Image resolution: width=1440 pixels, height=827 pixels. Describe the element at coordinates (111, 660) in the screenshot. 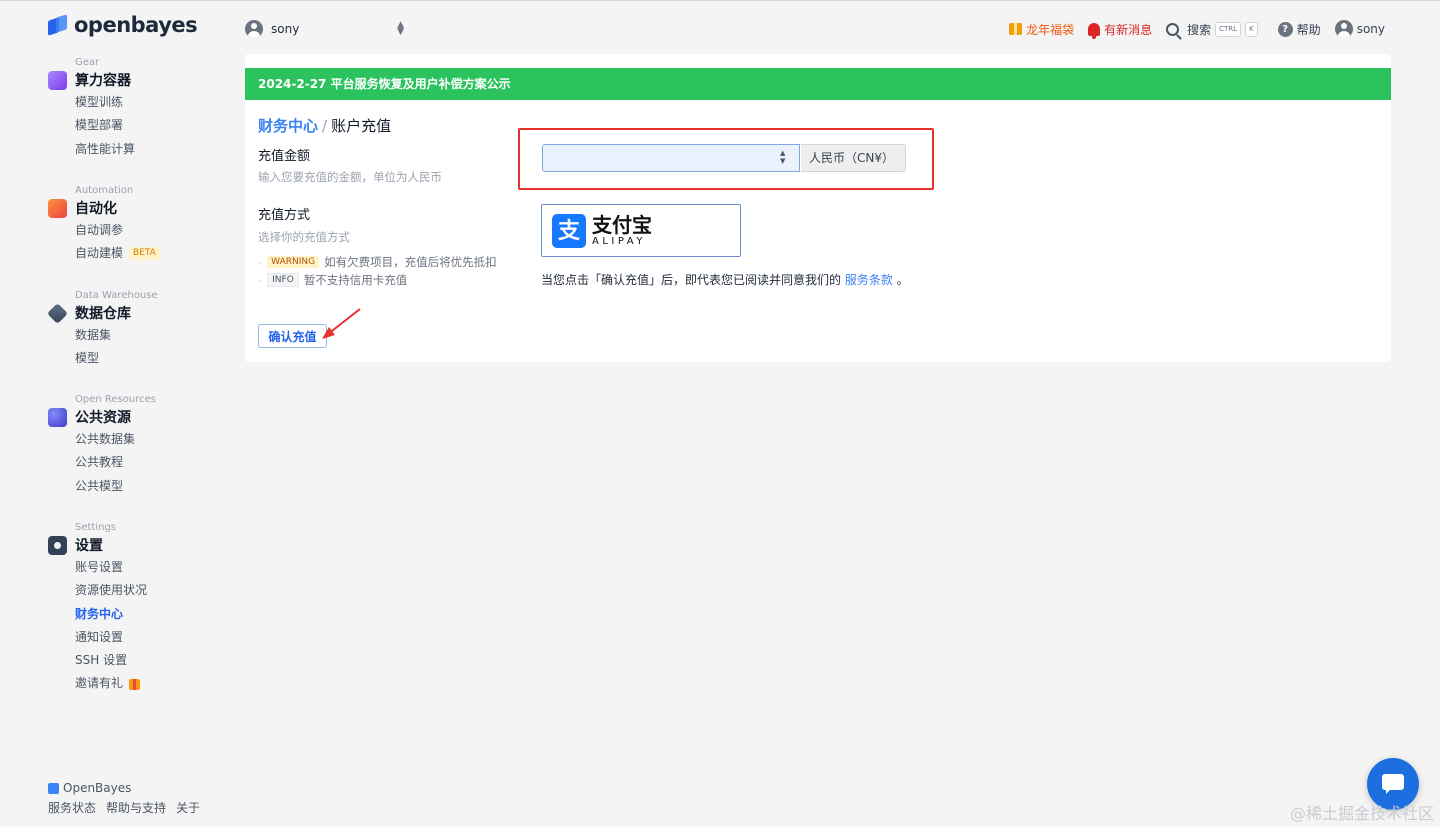

I see `sidebar-item-ssh-settings: SSH 设置` at that location.